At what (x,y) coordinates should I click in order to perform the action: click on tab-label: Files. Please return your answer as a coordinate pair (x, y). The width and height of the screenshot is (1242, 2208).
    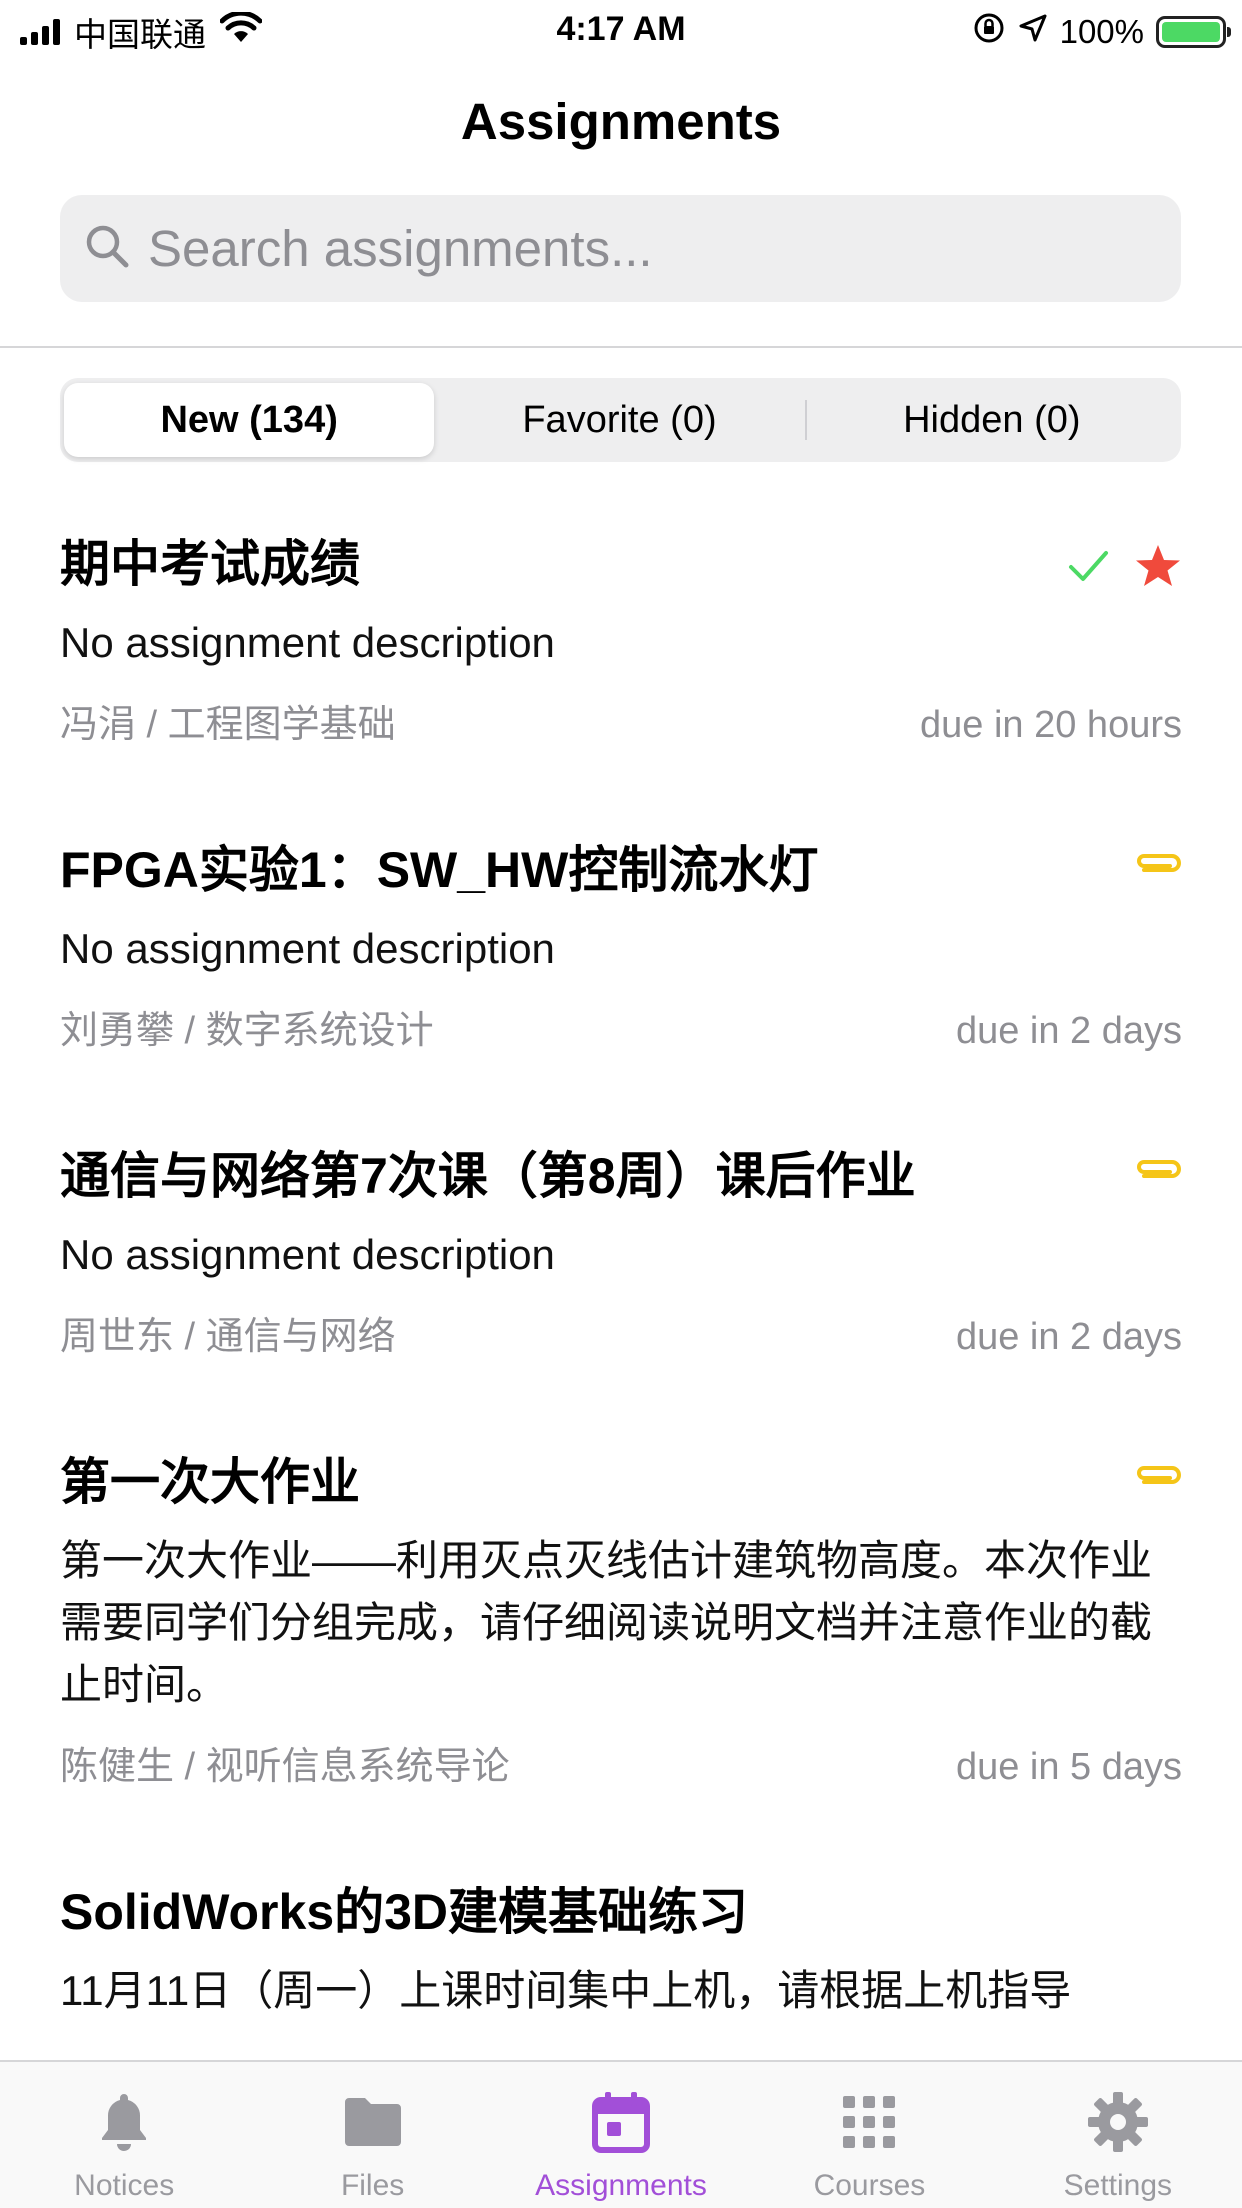
    Looking at the image, I should click on (372, 2185).